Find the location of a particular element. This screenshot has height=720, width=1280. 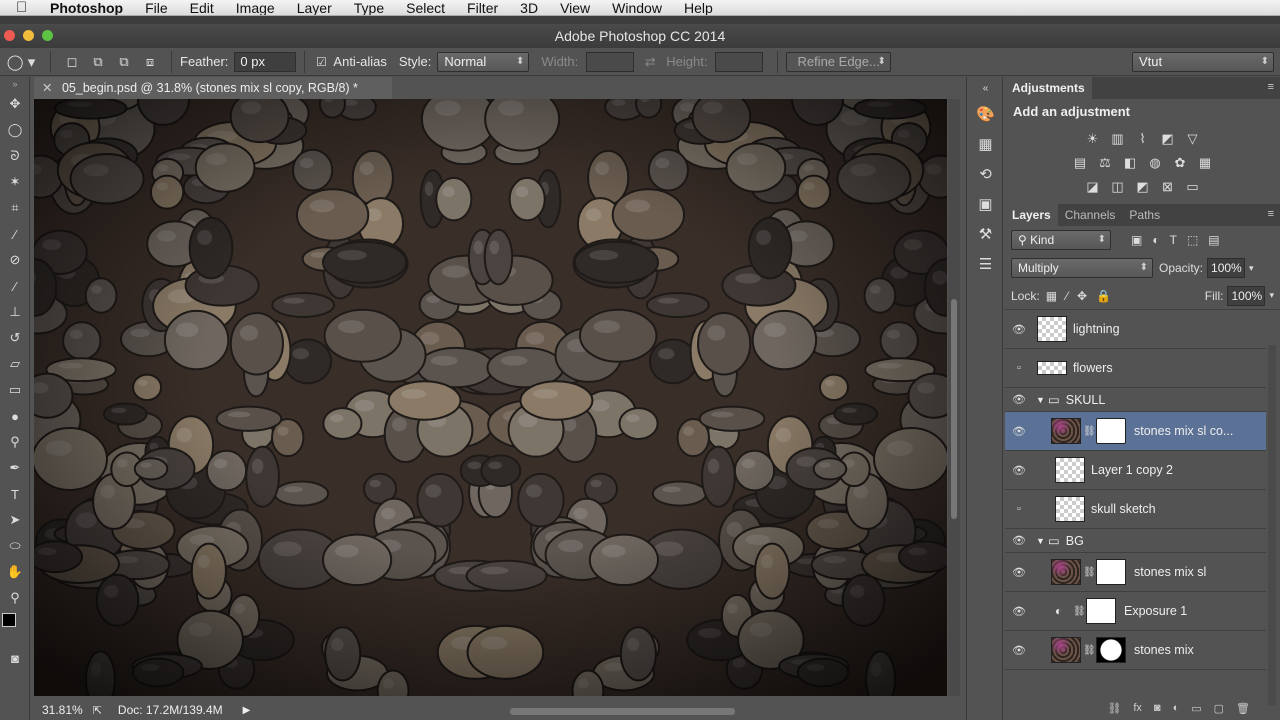

filter-adjustment-icon: ◐ is located at coordinates (1155, 240).